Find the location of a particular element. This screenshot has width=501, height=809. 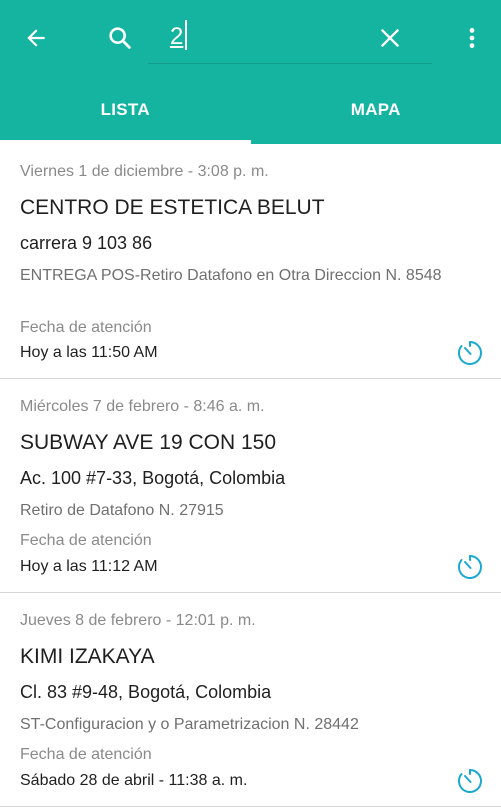

item-address: carrera 9 103 86 is located at coordinates (86, 243).